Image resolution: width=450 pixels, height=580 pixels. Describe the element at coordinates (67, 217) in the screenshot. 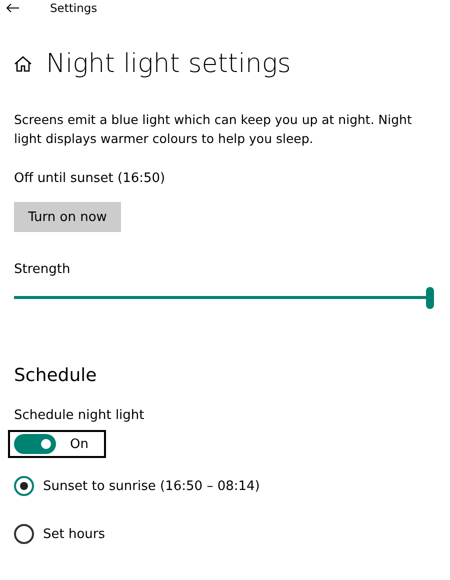

I see `turn-on-button: Turn on now` at that location.